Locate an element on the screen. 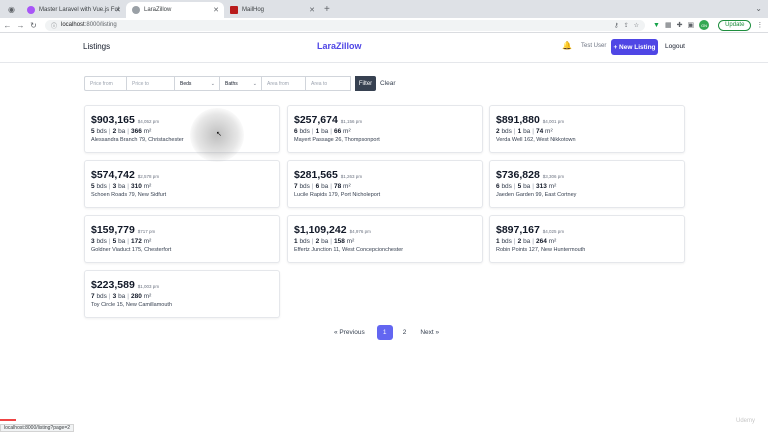  price-from-input: Price from is located at coordinates (105, 83).